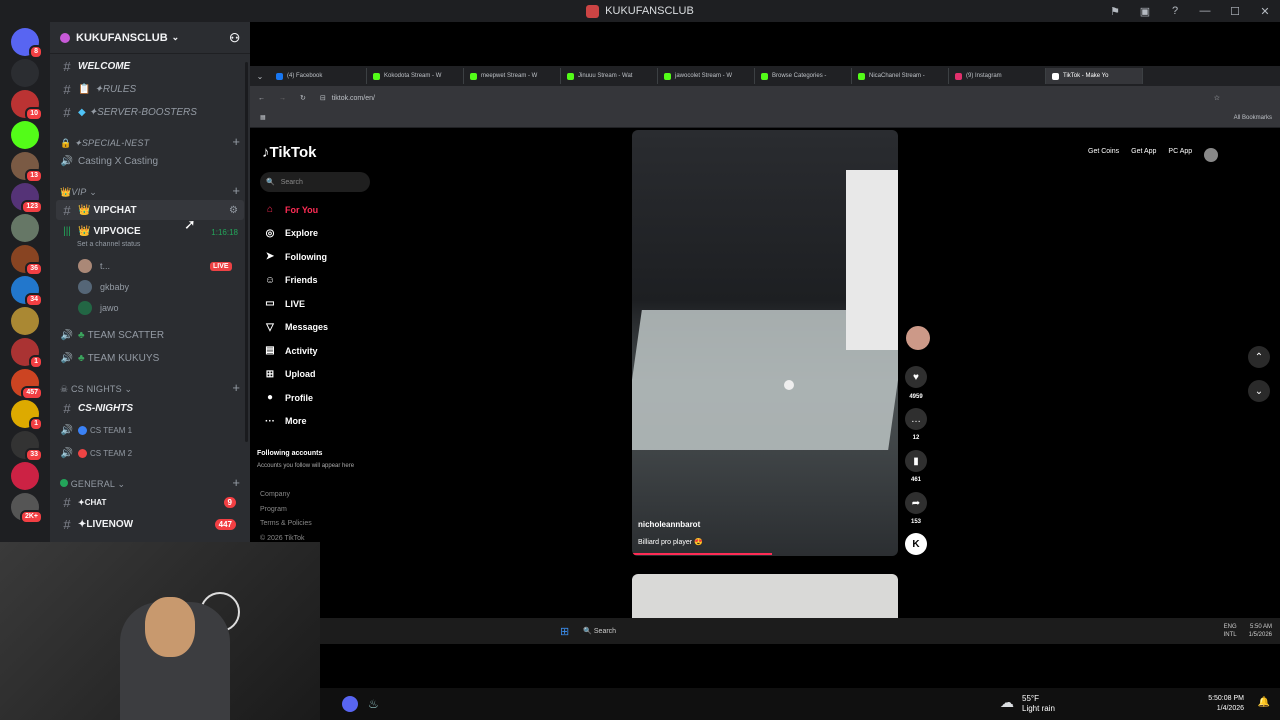  I want to click on server-icon: 10, so click(27, 105).